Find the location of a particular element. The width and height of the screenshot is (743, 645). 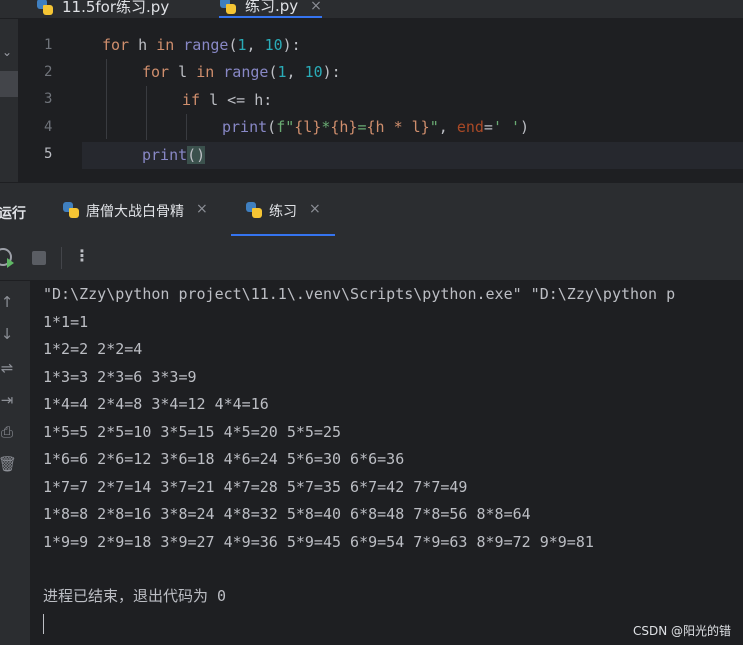

arrow-up-icon: ↑ is located at coordinates (8, 302).